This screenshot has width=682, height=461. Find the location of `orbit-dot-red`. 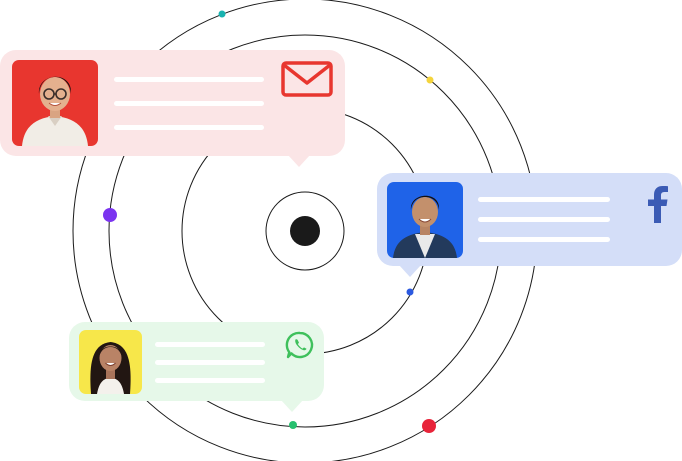

orbit-dot-red is located at coordinates (429, 426).